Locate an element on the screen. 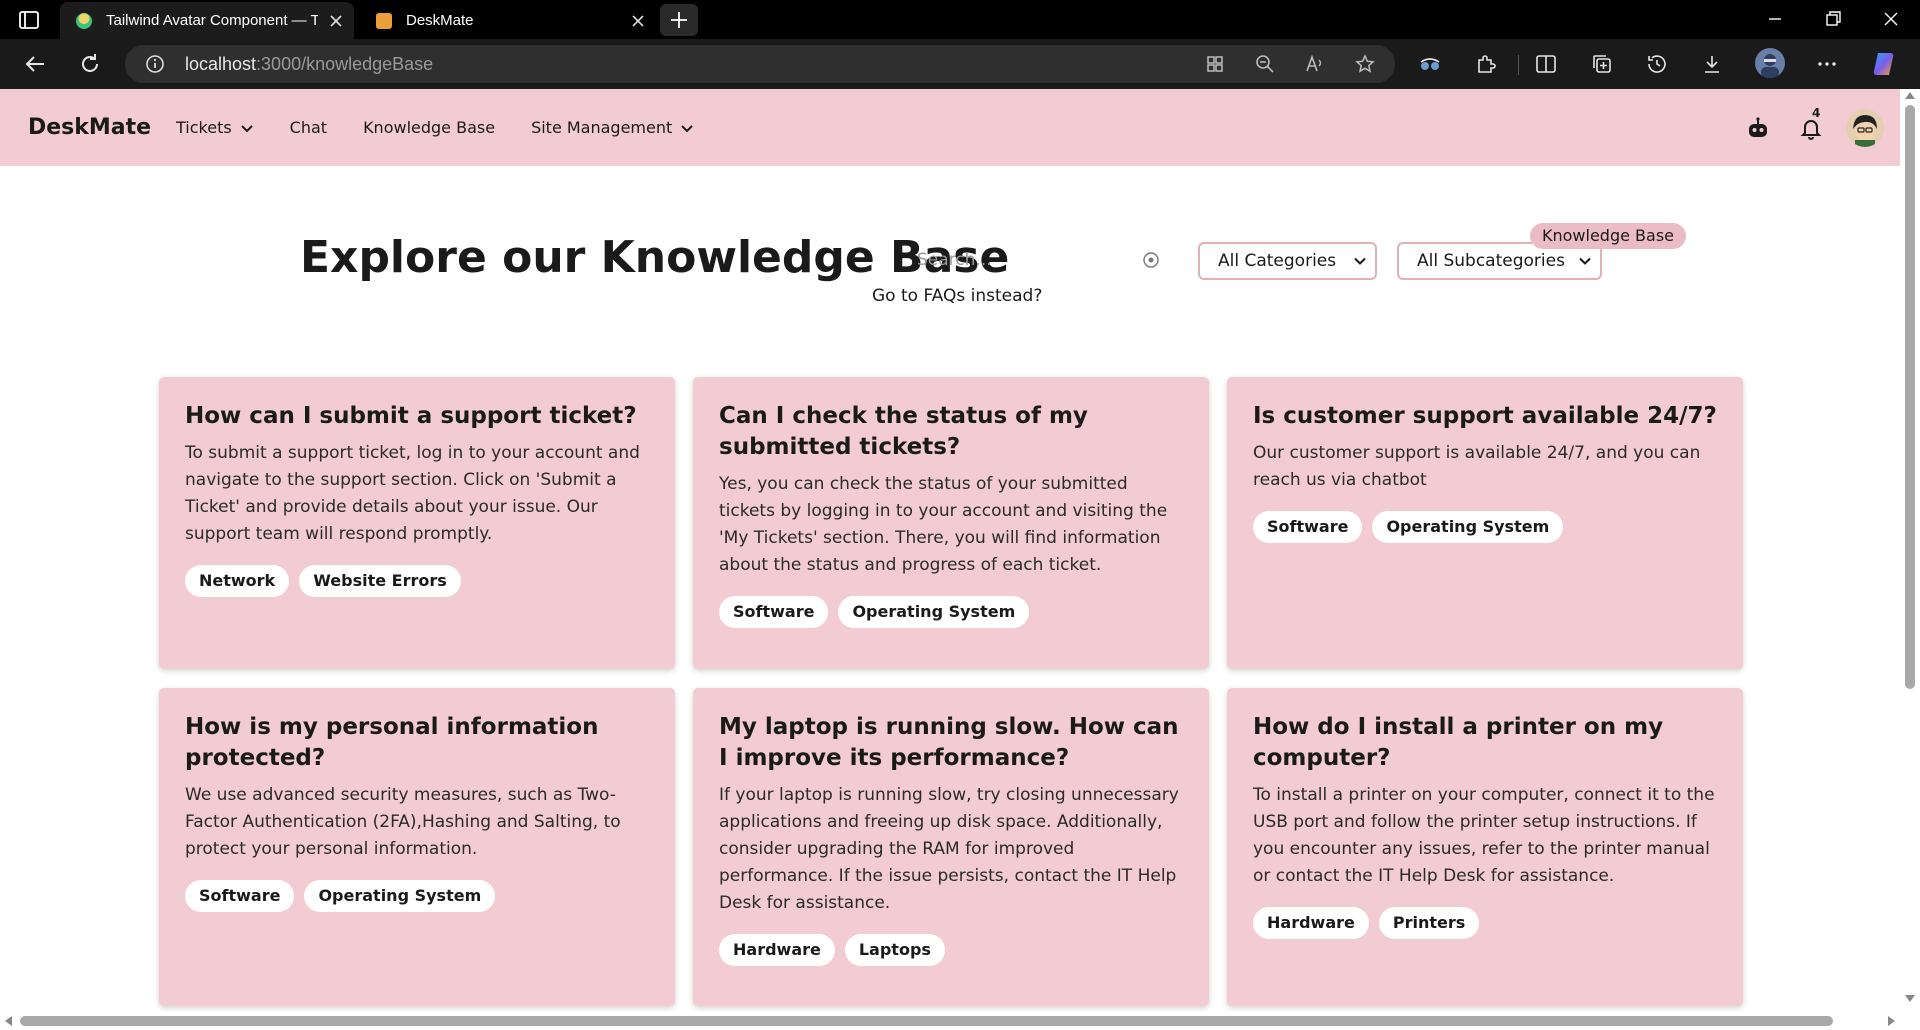 The image size is (1920, 1030). browser-tab-bar: Tailwind Avatar Component — Ta DeskMate is located at coordinates (960, 19).